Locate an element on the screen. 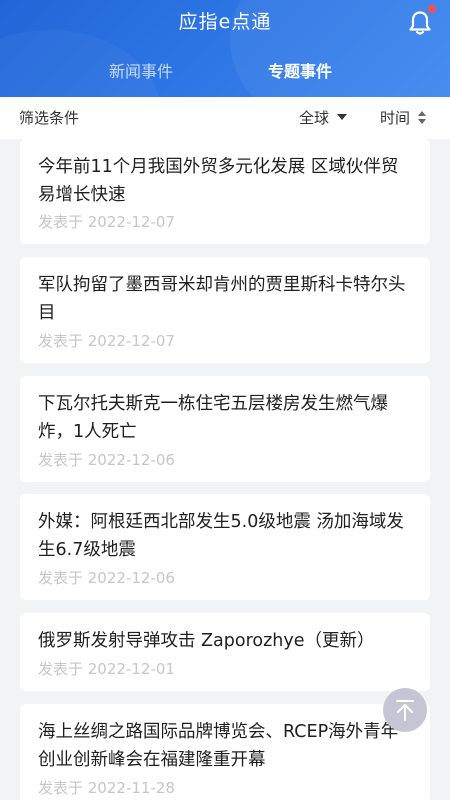 The image size is (450, 800). article-title: 今年前11个月我国外贸多元化发展 区域伙伴贸易增长快速 is located at coordinates (218, 181).